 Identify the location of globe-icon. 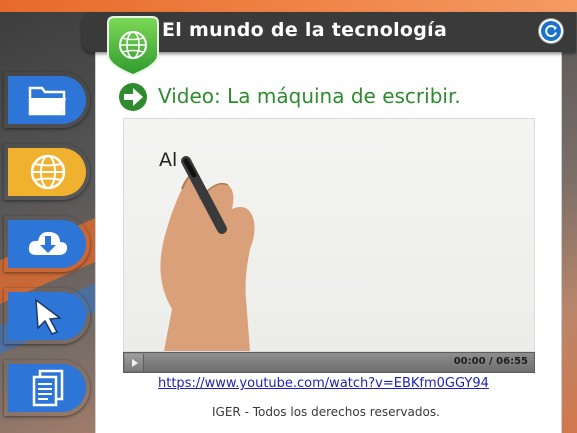
(48, 172).